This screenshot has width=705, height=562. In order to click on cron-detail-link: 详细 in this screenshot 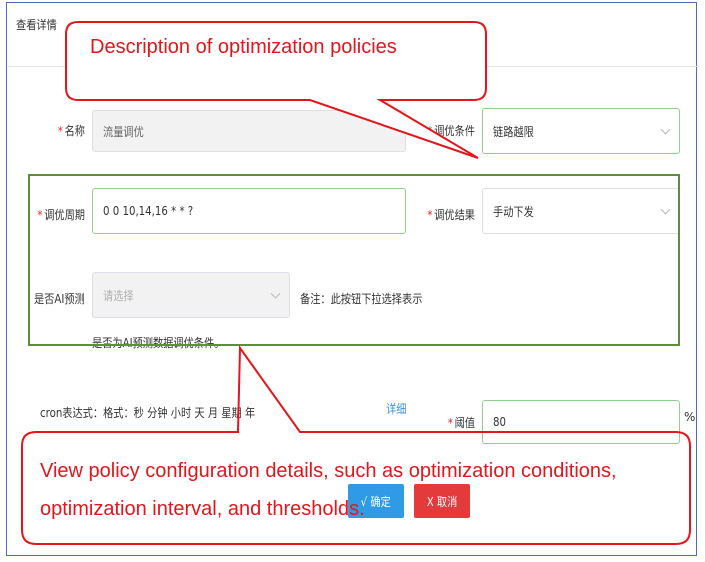, I will do `click(396, 408)`.